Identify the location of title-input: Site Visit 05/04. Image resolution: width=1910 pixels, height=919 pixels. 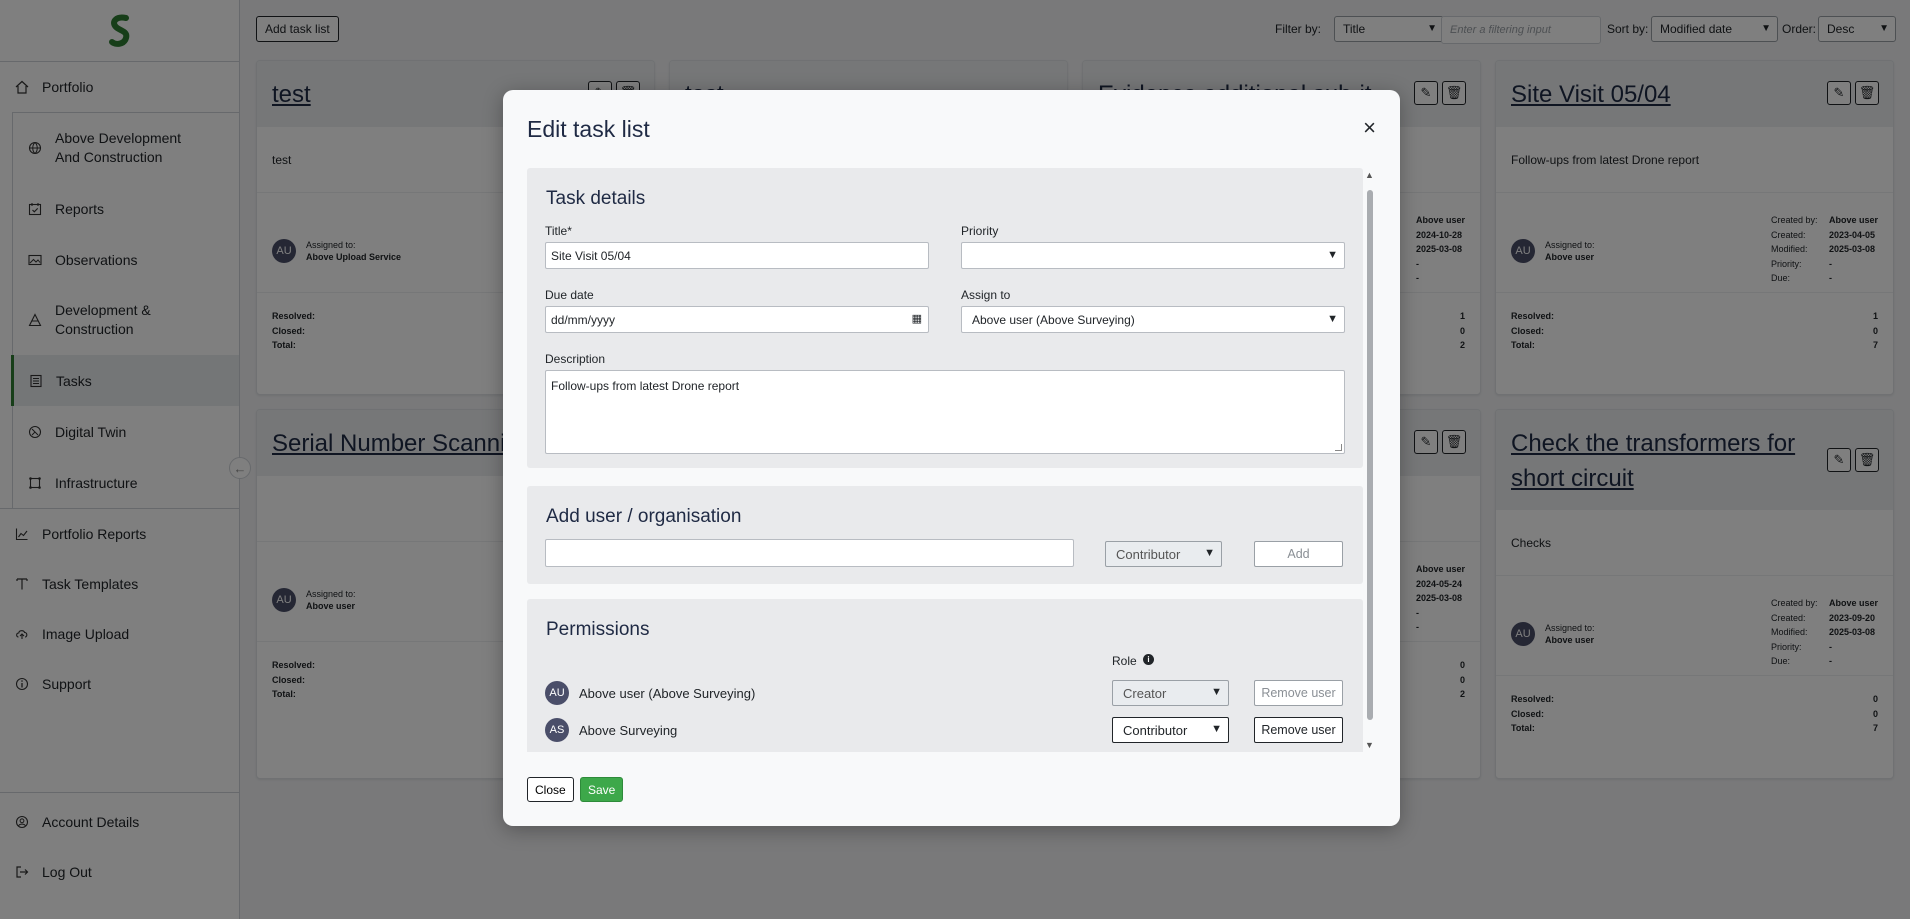
(737, 255).